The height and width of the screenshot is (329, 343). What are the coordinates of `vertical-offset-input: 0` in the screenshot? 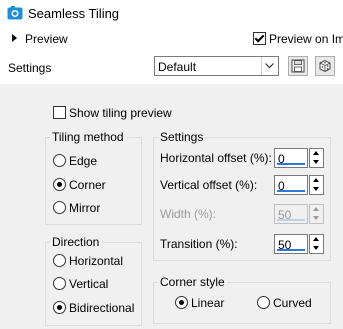 It's located at (291, 185).